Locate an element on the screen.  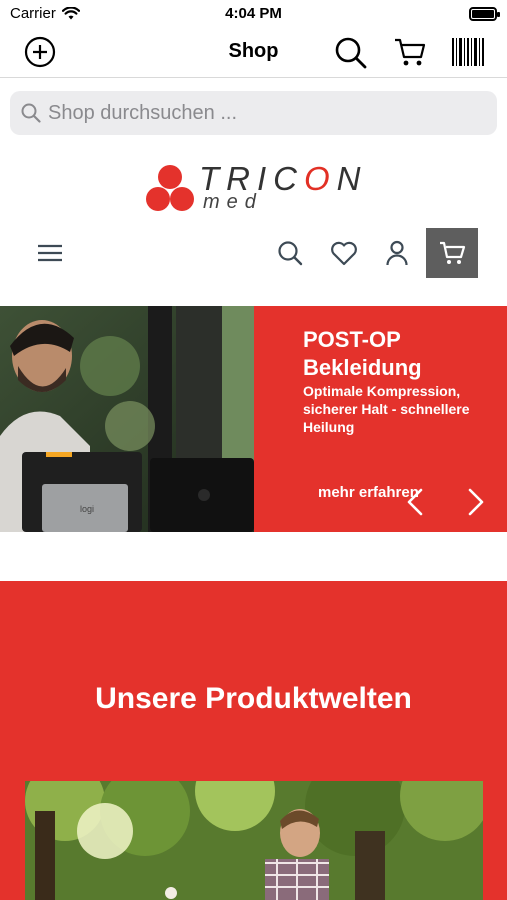
search-bar is located at coordinates (253, 113).